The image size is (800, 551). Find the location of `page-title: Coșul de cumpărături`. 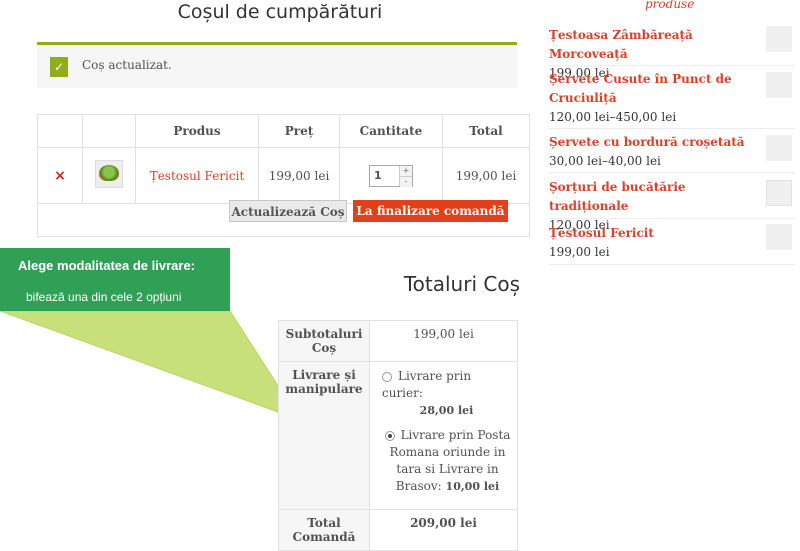

page-title: Coșul de cumpărături is located at coordinates (280, 12).